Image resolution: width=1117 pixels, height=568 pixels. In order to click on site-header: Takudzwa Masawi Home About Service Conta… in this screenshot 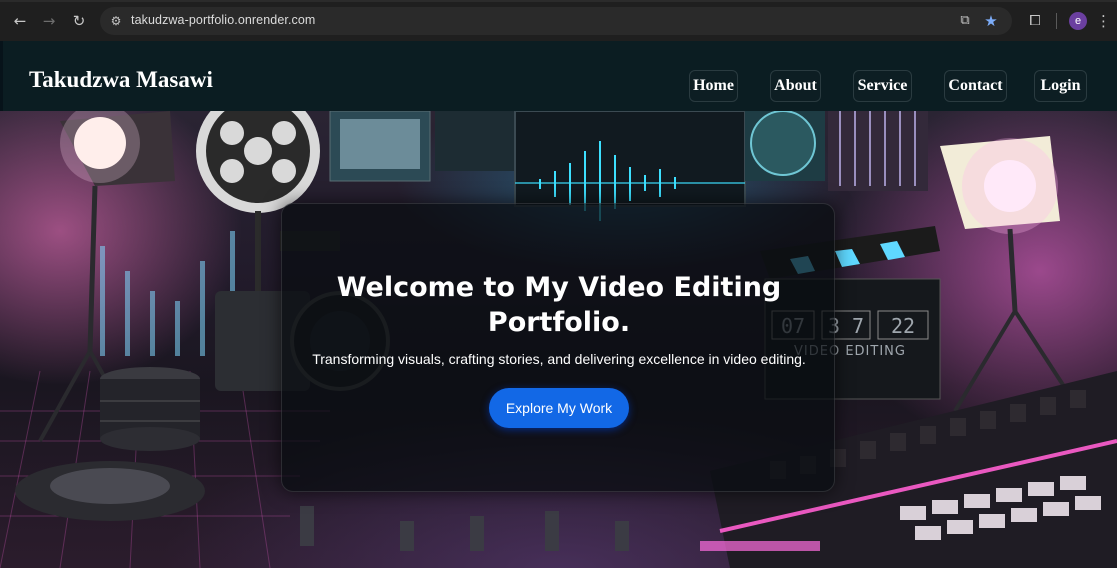, I will do `click(558, 76)`.